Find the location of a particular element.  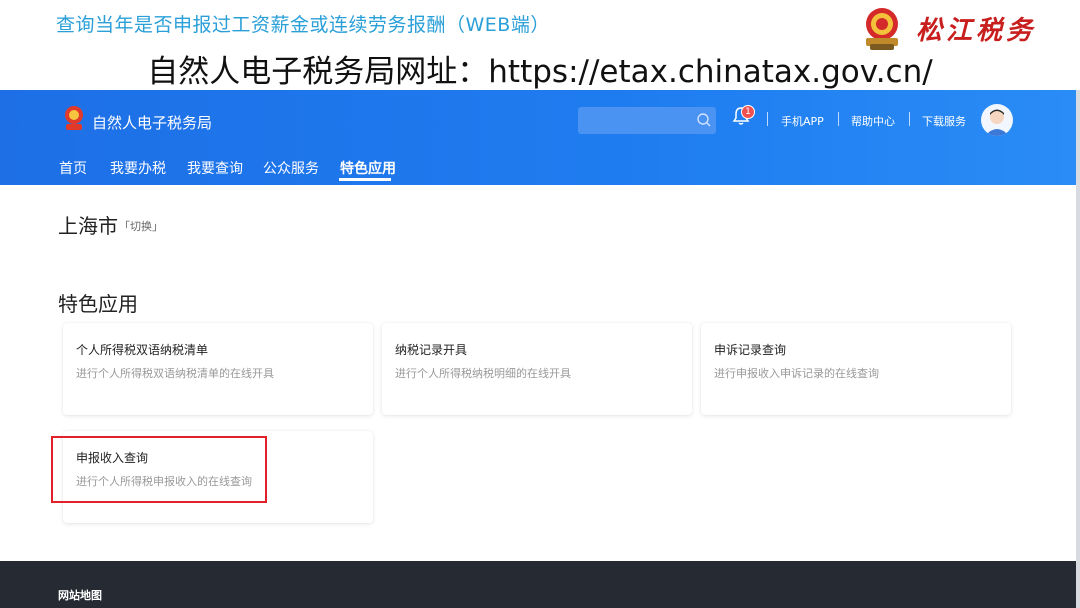

switch-city-link: 「切换」 is located at coordinates (141, 226).